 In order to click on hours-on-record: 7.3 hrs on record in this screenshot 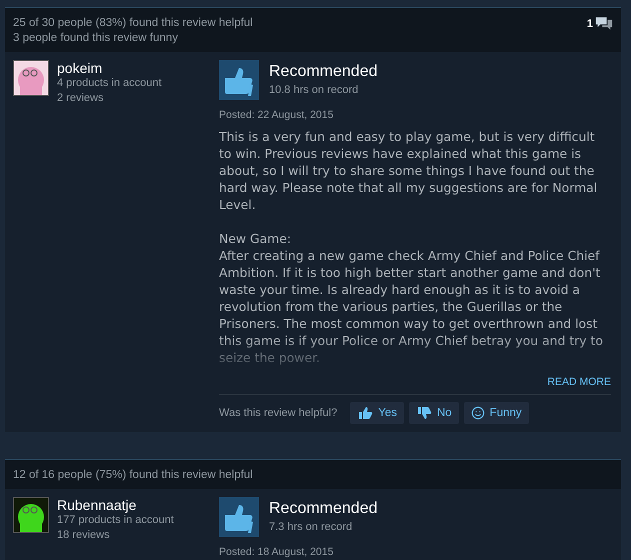, I will do `click(311, 527)`.